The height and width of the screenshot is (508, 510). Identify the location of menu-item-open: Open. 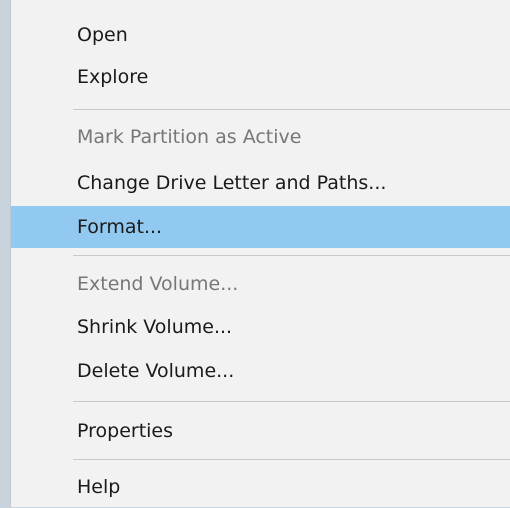
(260, 35).